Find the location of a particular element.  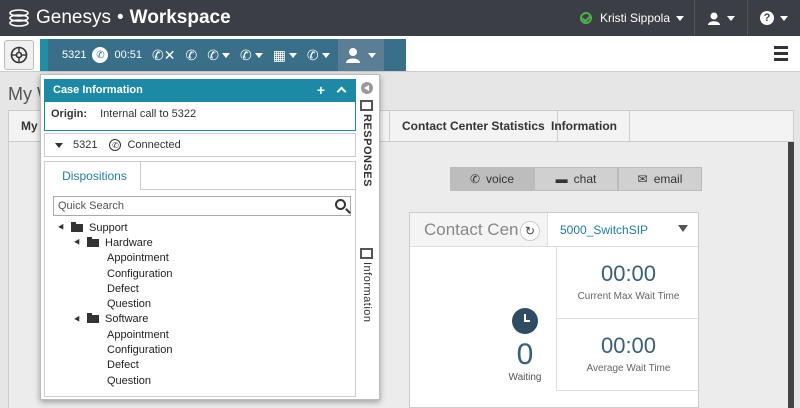

tab-information-side: Information is located at coordinates (367, 292).